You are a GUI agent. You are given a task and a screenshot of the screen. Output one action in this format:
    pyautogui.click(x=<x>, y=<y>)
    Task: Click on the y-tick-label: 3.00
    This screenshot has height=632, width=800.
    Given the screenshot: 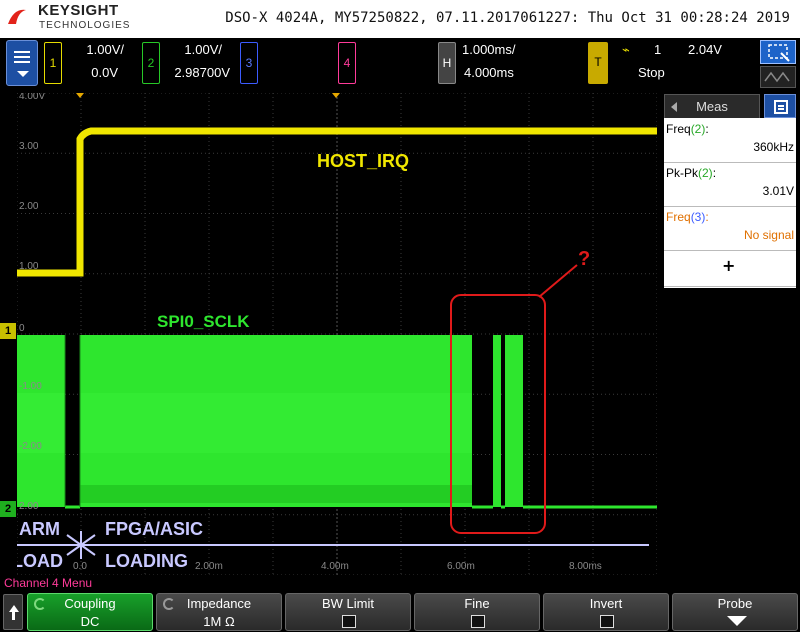 What is the action you would take?
    pyautogui.click(x=29, y=146)
    